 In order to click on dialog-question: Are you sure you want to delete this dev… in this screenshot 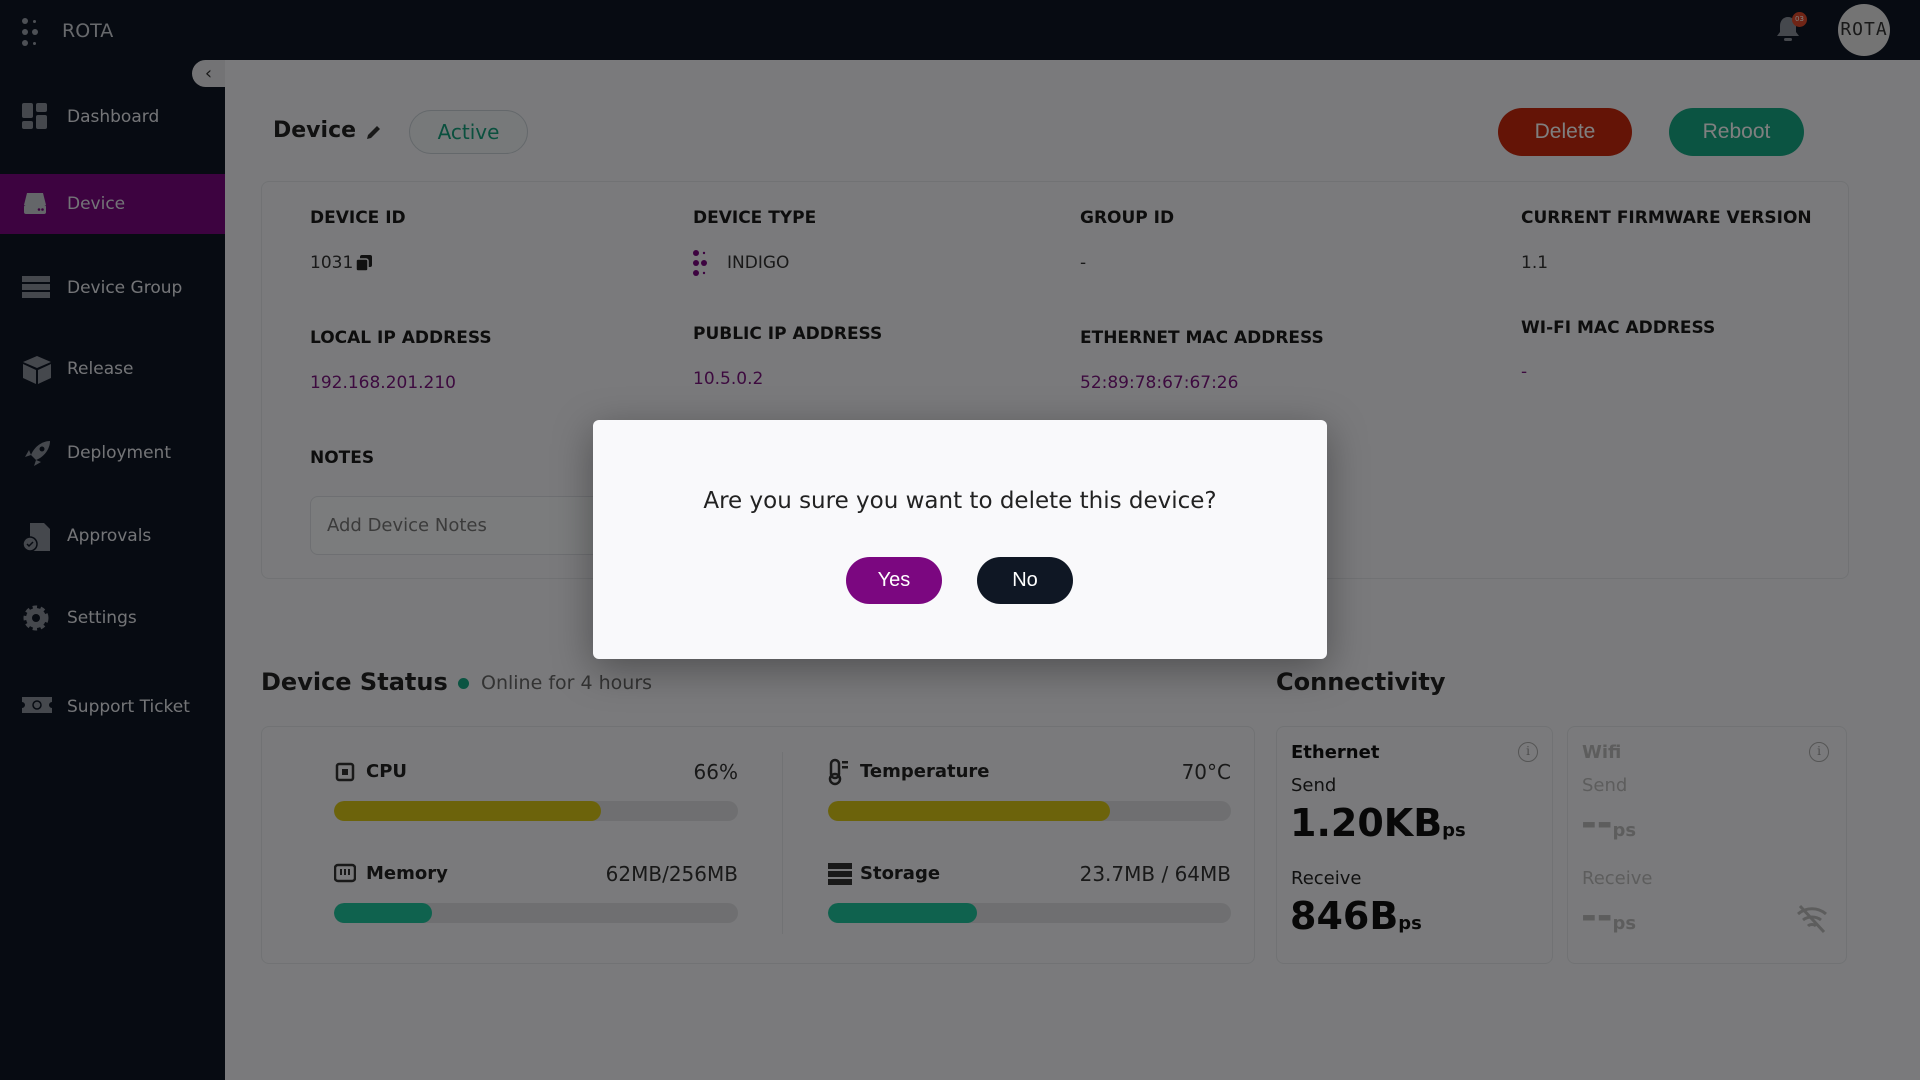, I will do `click(960, 501)`.